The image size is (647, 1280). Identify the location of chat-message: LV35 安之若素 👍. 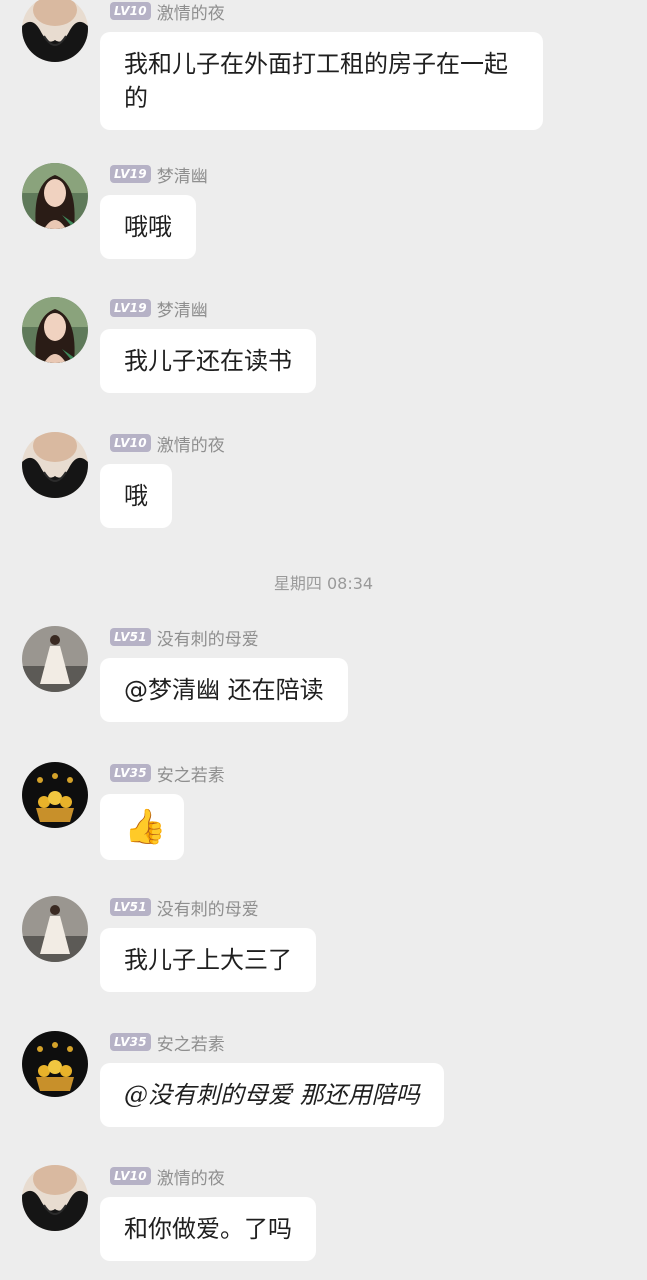
(323, 817).